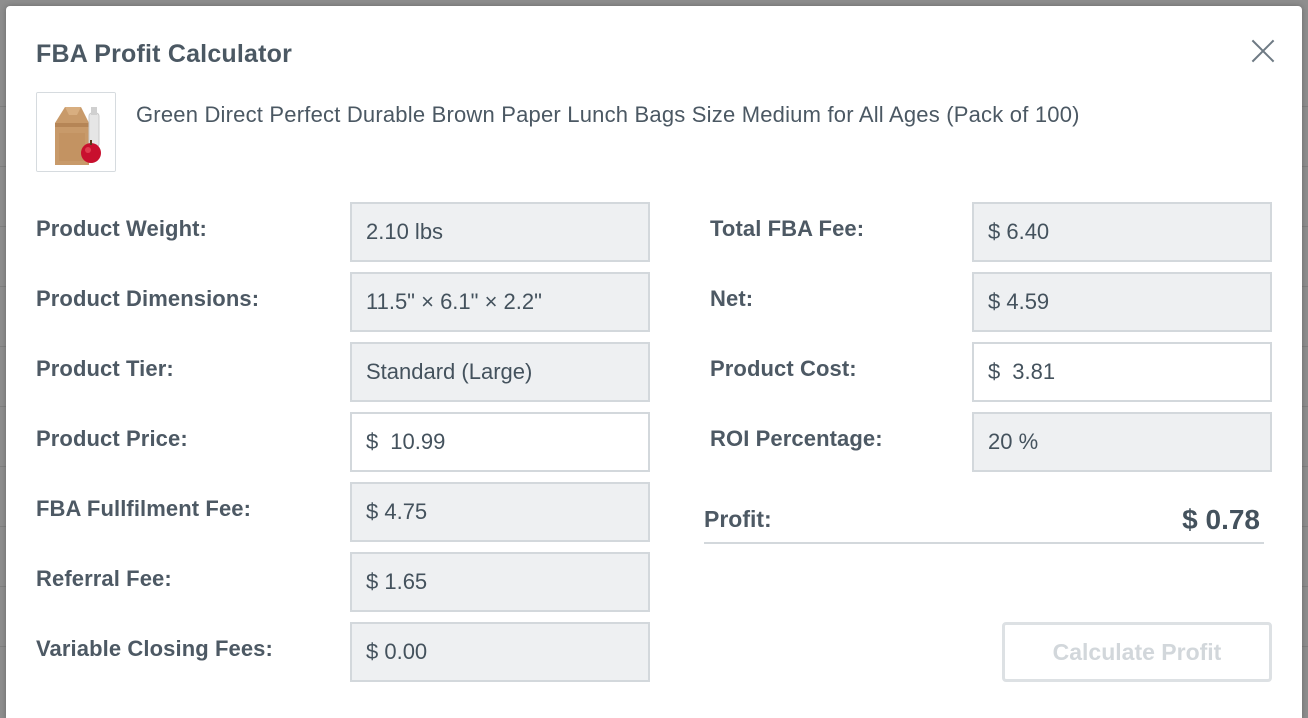  Describe the element at coordinates (738, 519) in the screenshot. I see `profit-label: Profit:` at that location.